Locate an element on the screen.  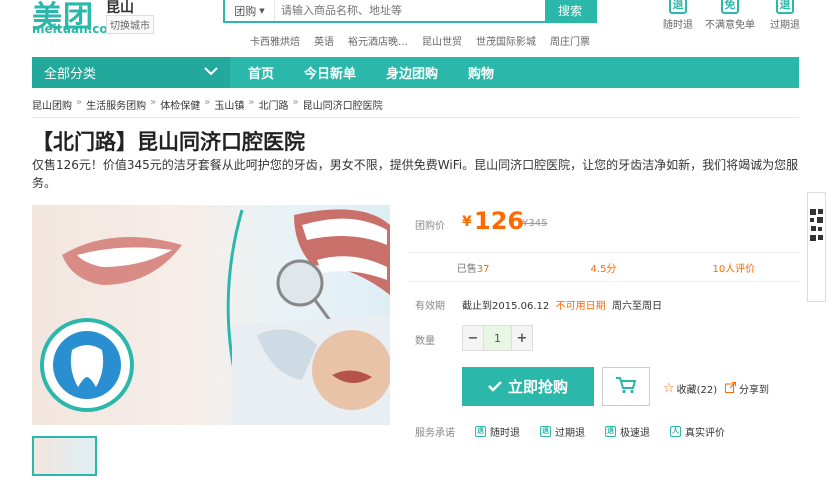
search-type-label: 团购 is located at coordinates (245, 11).